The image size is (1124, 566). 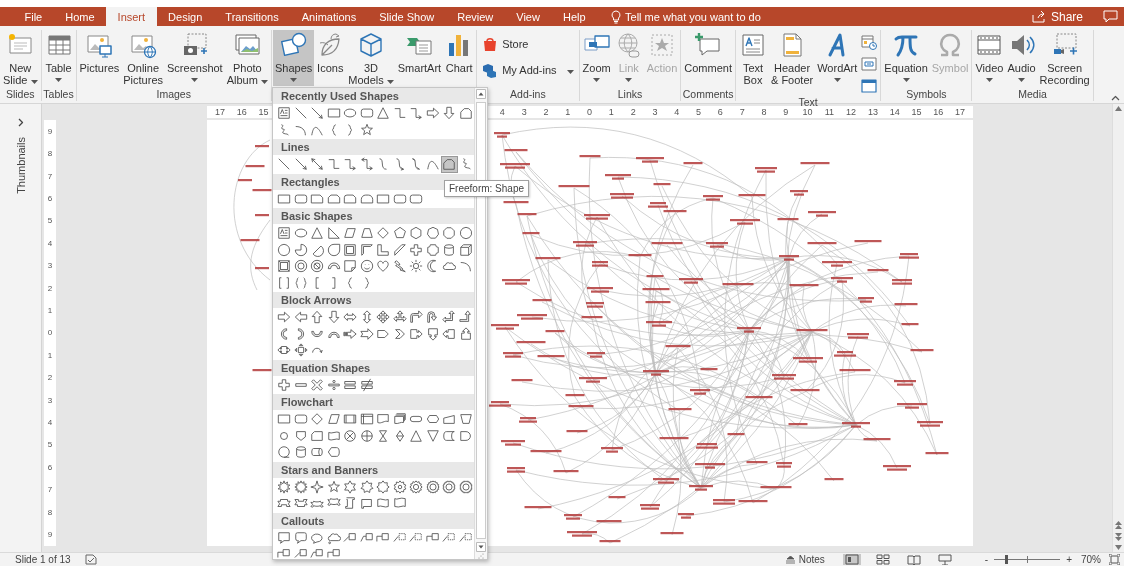 What do you see at coordinates (195, 58) in the screenshot?
I see `screenshot-button: Screenshot` at bounding box center [195, 58].